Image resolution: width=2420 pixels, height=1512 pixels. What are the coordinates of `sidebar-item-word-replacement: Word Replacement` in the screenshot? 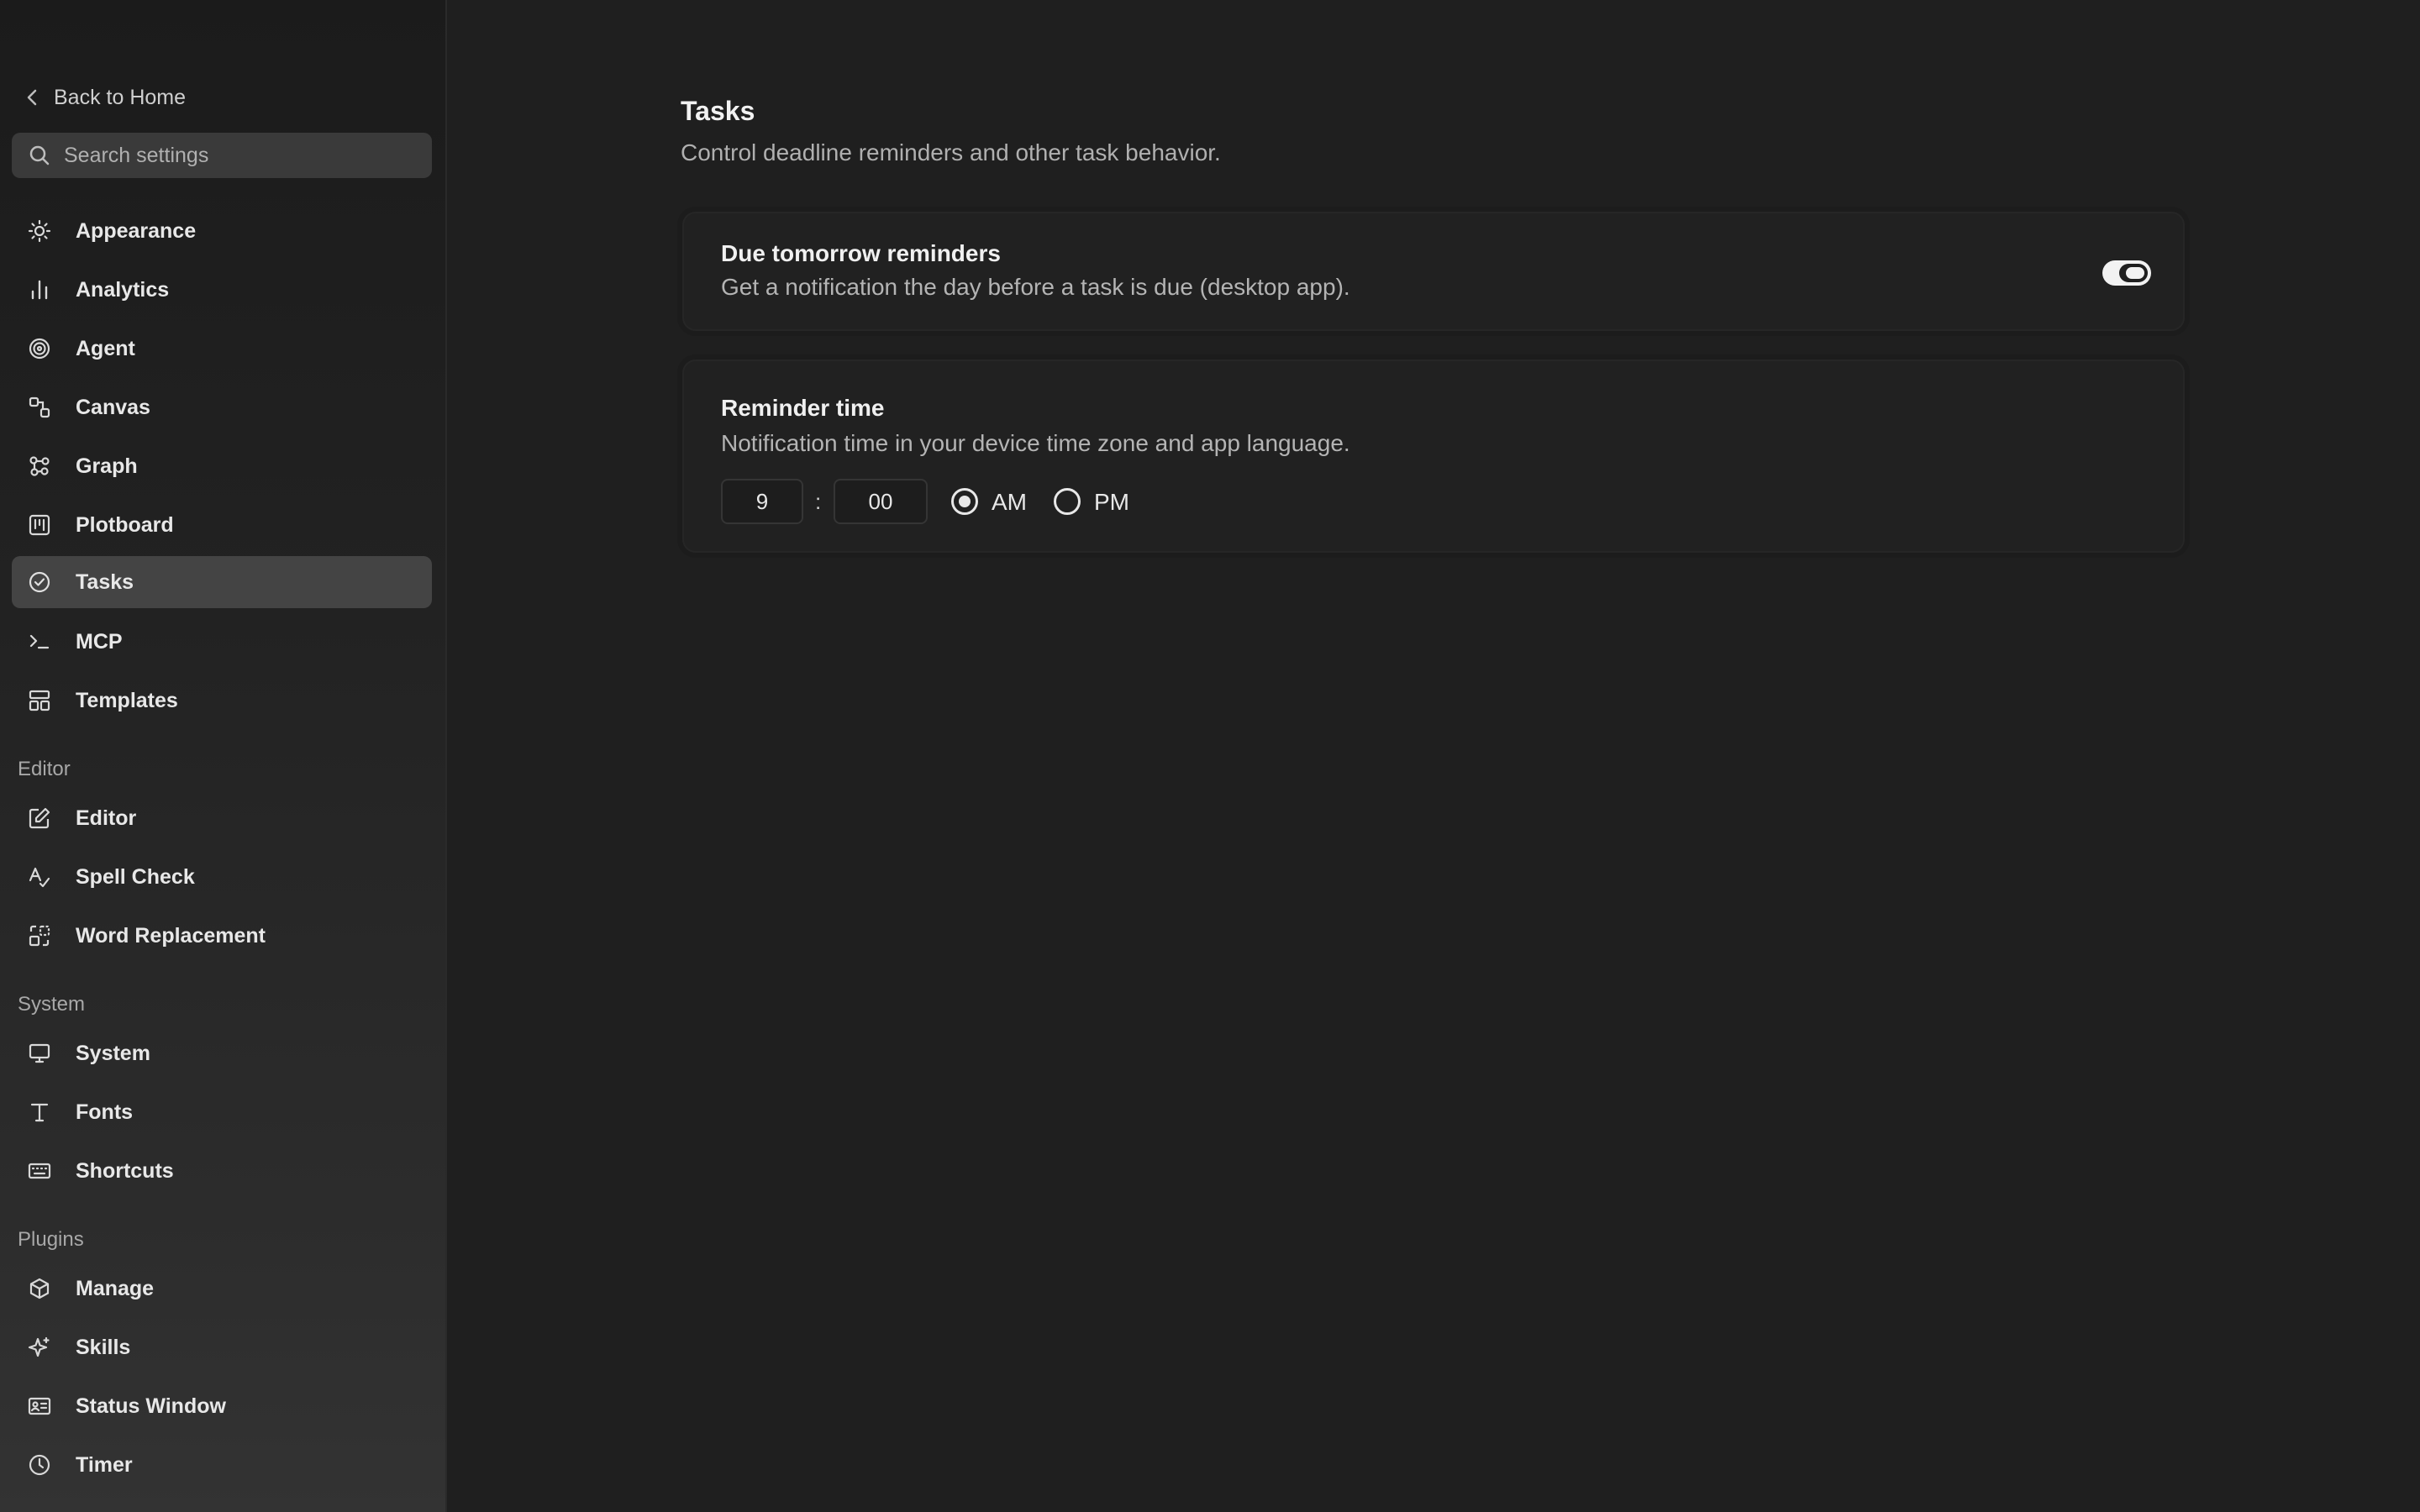 It's located at (222, 936).